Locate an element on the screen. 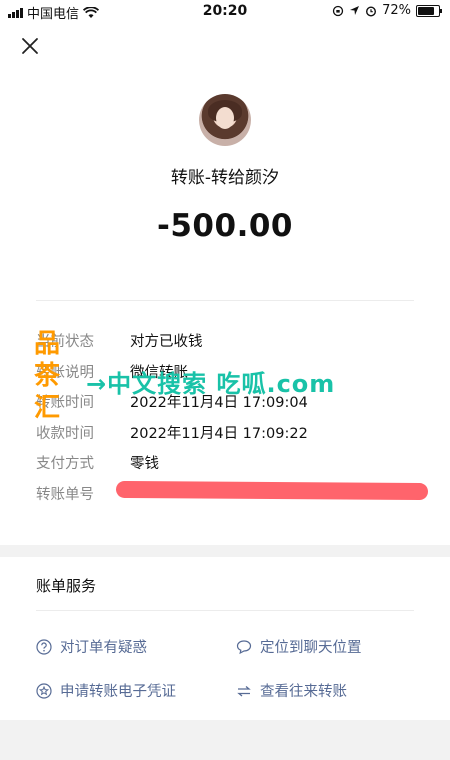  watermark-char: 茶 is located at coordinates (47, 376).